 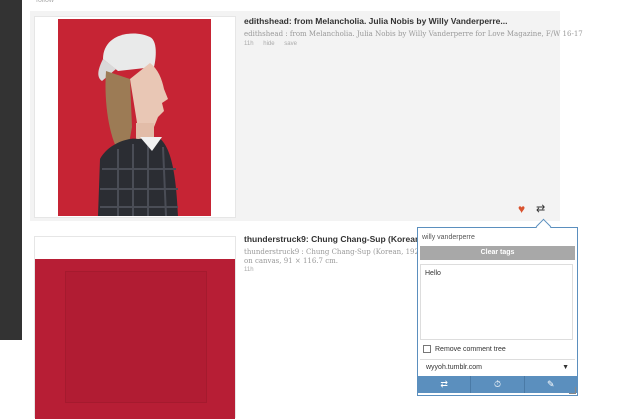 I want to click on post-meta: 11h hide save, so click(x=274, y=44).